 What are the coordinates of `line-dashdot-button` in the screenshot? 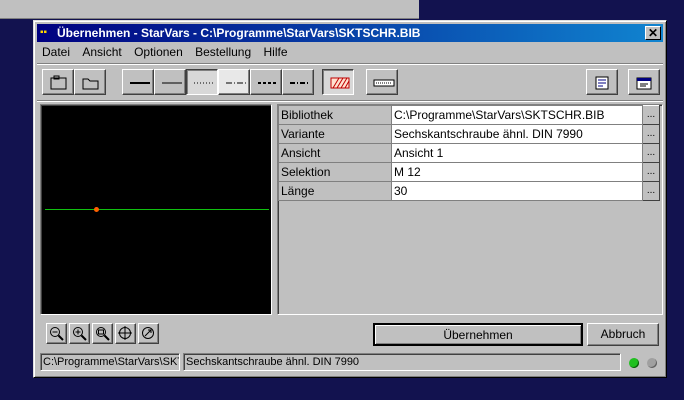 It's located at (234, 82).